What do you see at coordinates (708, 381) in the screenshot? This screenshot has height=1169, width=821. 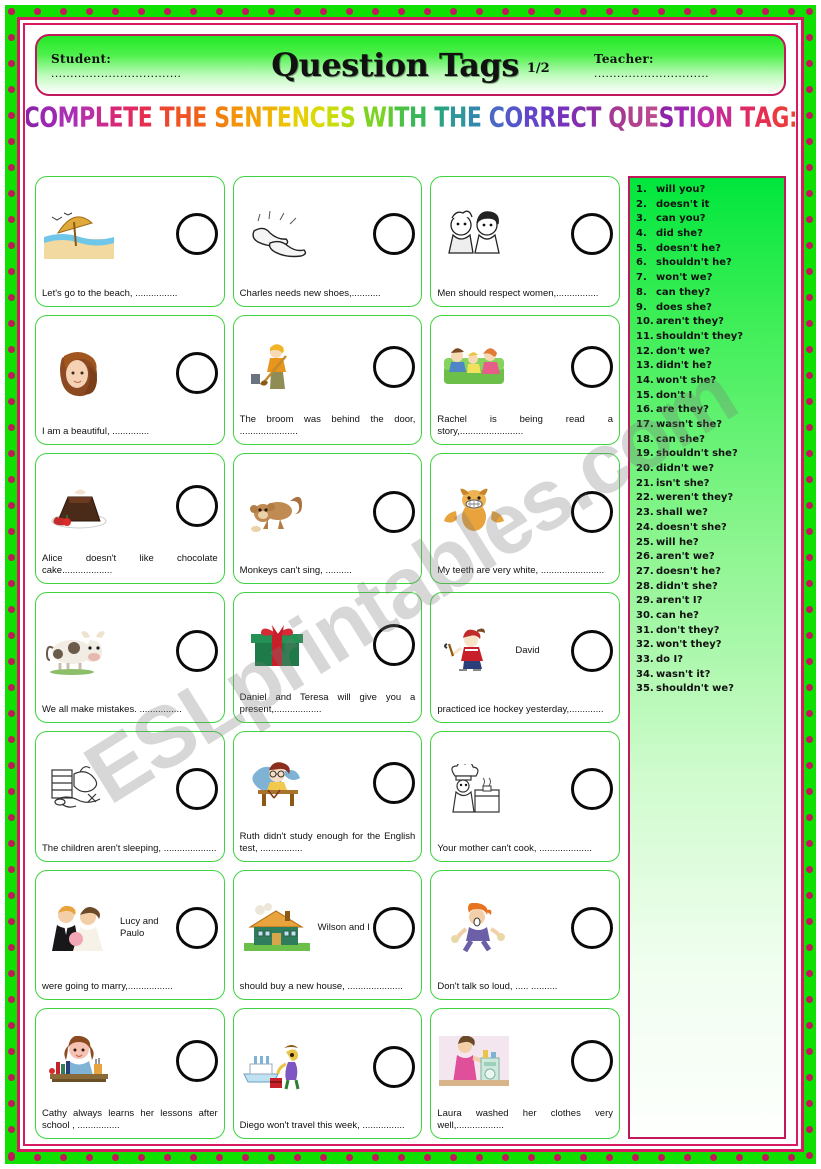 I see `answer-option: 14. won't she?` at bounding box center [708, 381].